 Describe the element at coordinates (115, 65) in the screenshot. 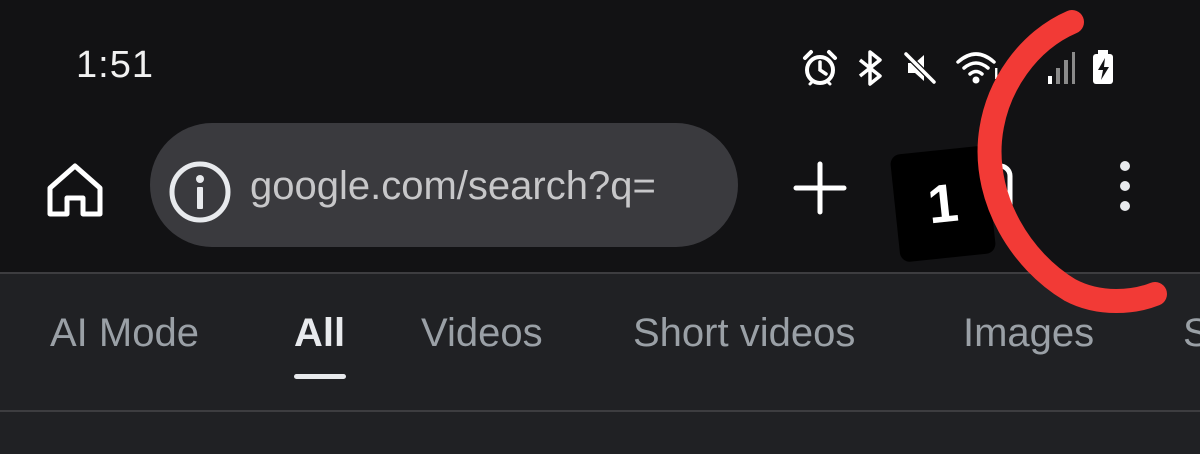

I see `status-time: 1:51` at that location.